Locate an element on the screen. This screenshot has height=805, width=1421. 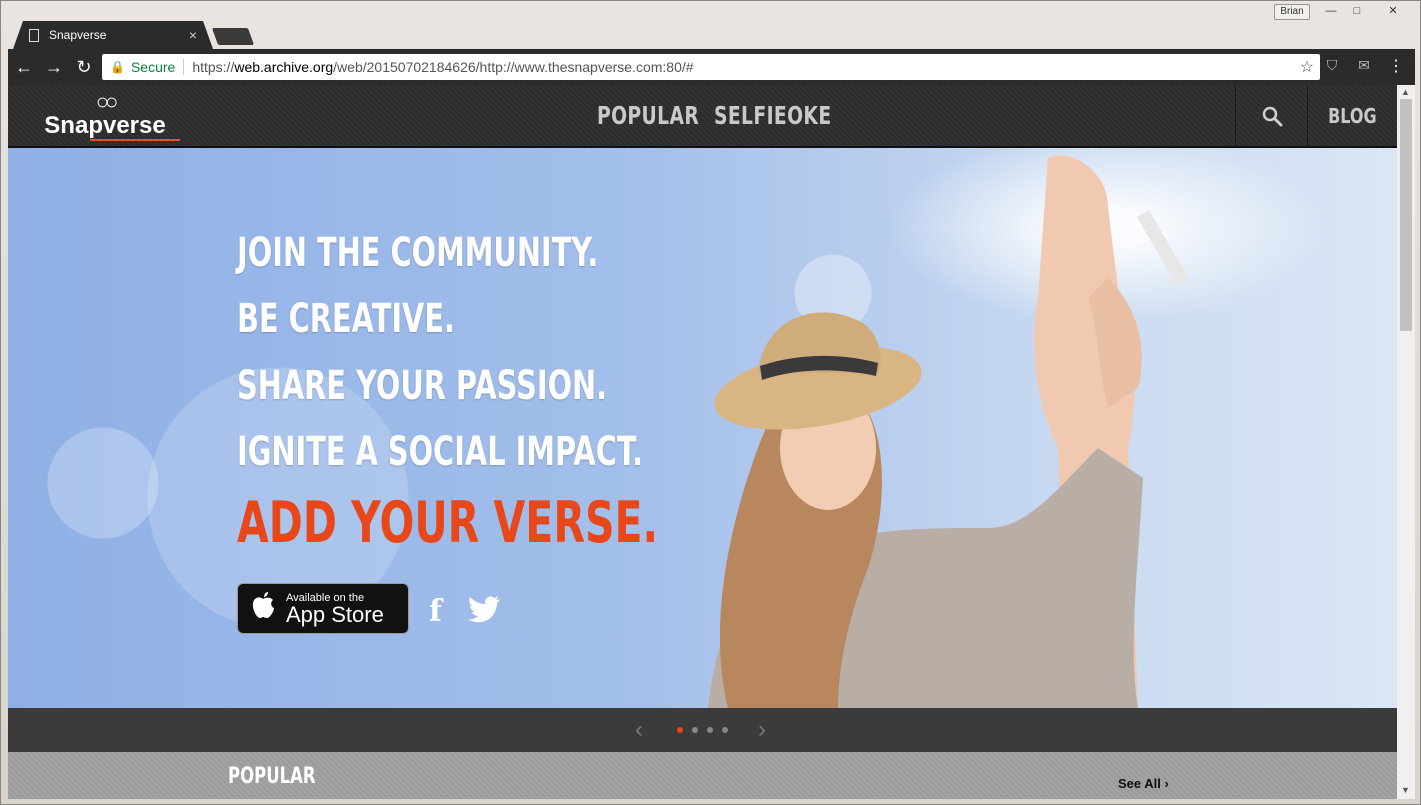
app-store-button: Available on the App Store is located at coordinates (323, 608).